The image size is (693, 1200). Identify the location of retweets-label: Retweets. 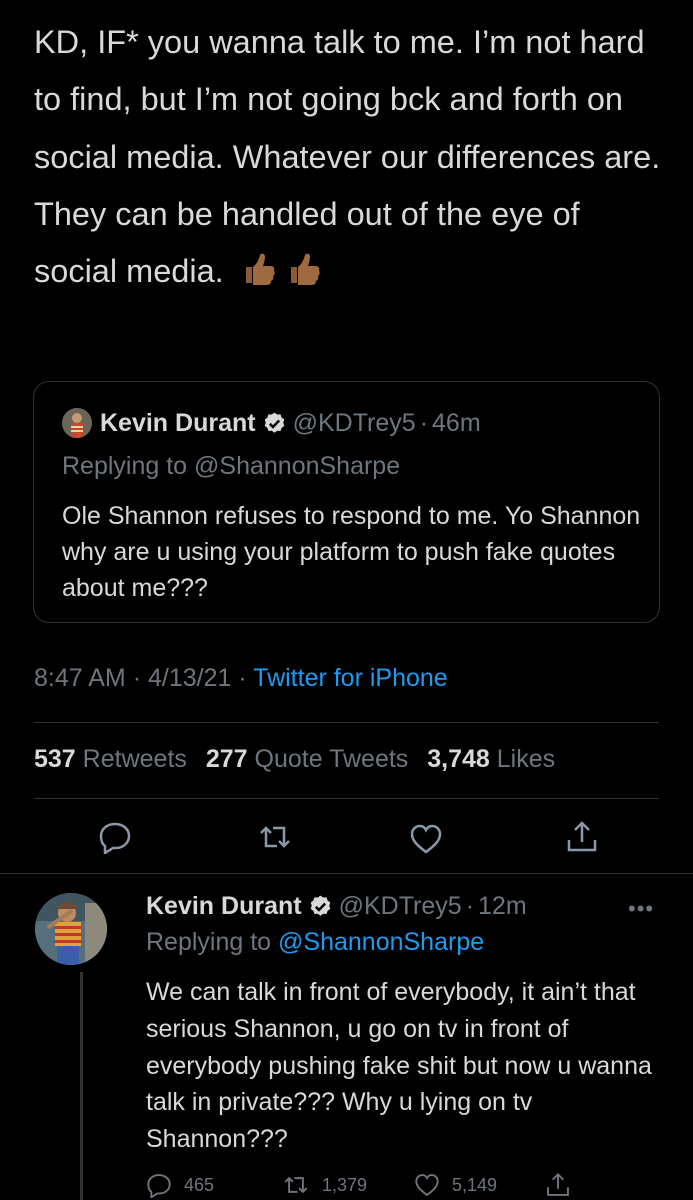
(135, 759).